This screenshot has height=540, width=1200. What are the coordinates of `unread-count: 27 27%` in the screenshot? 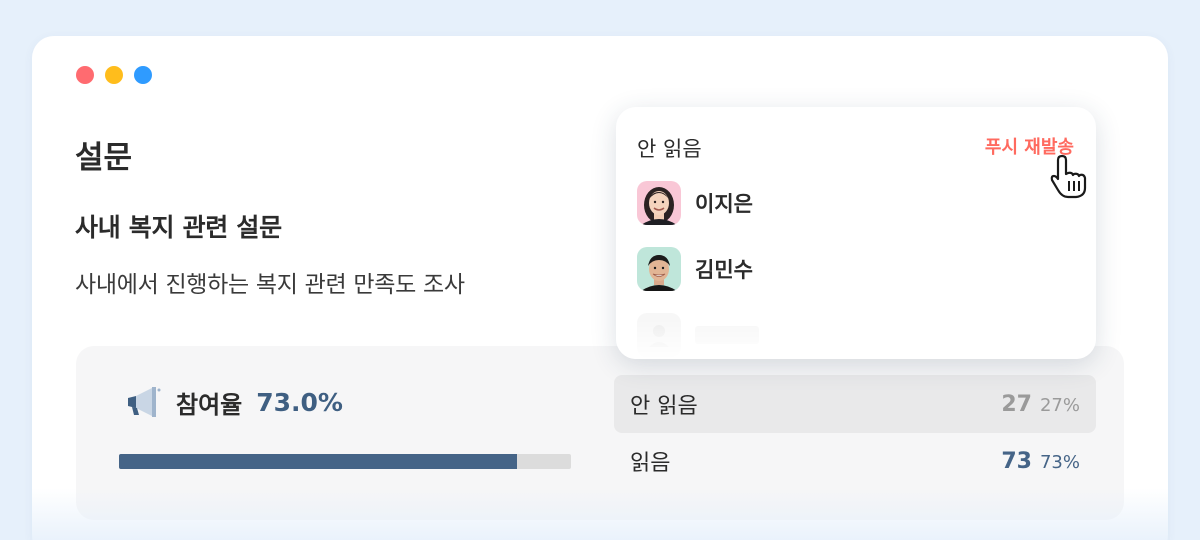 It's located at (1040, 404).